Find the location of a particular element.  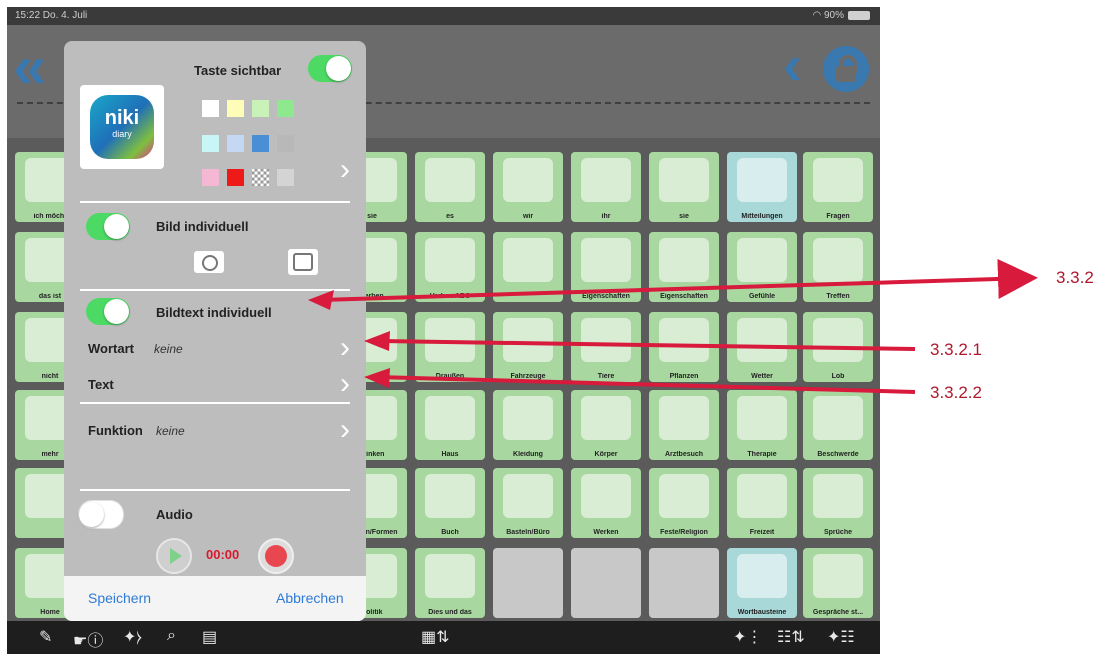

lock-icon is located at coordinates (846, 69).